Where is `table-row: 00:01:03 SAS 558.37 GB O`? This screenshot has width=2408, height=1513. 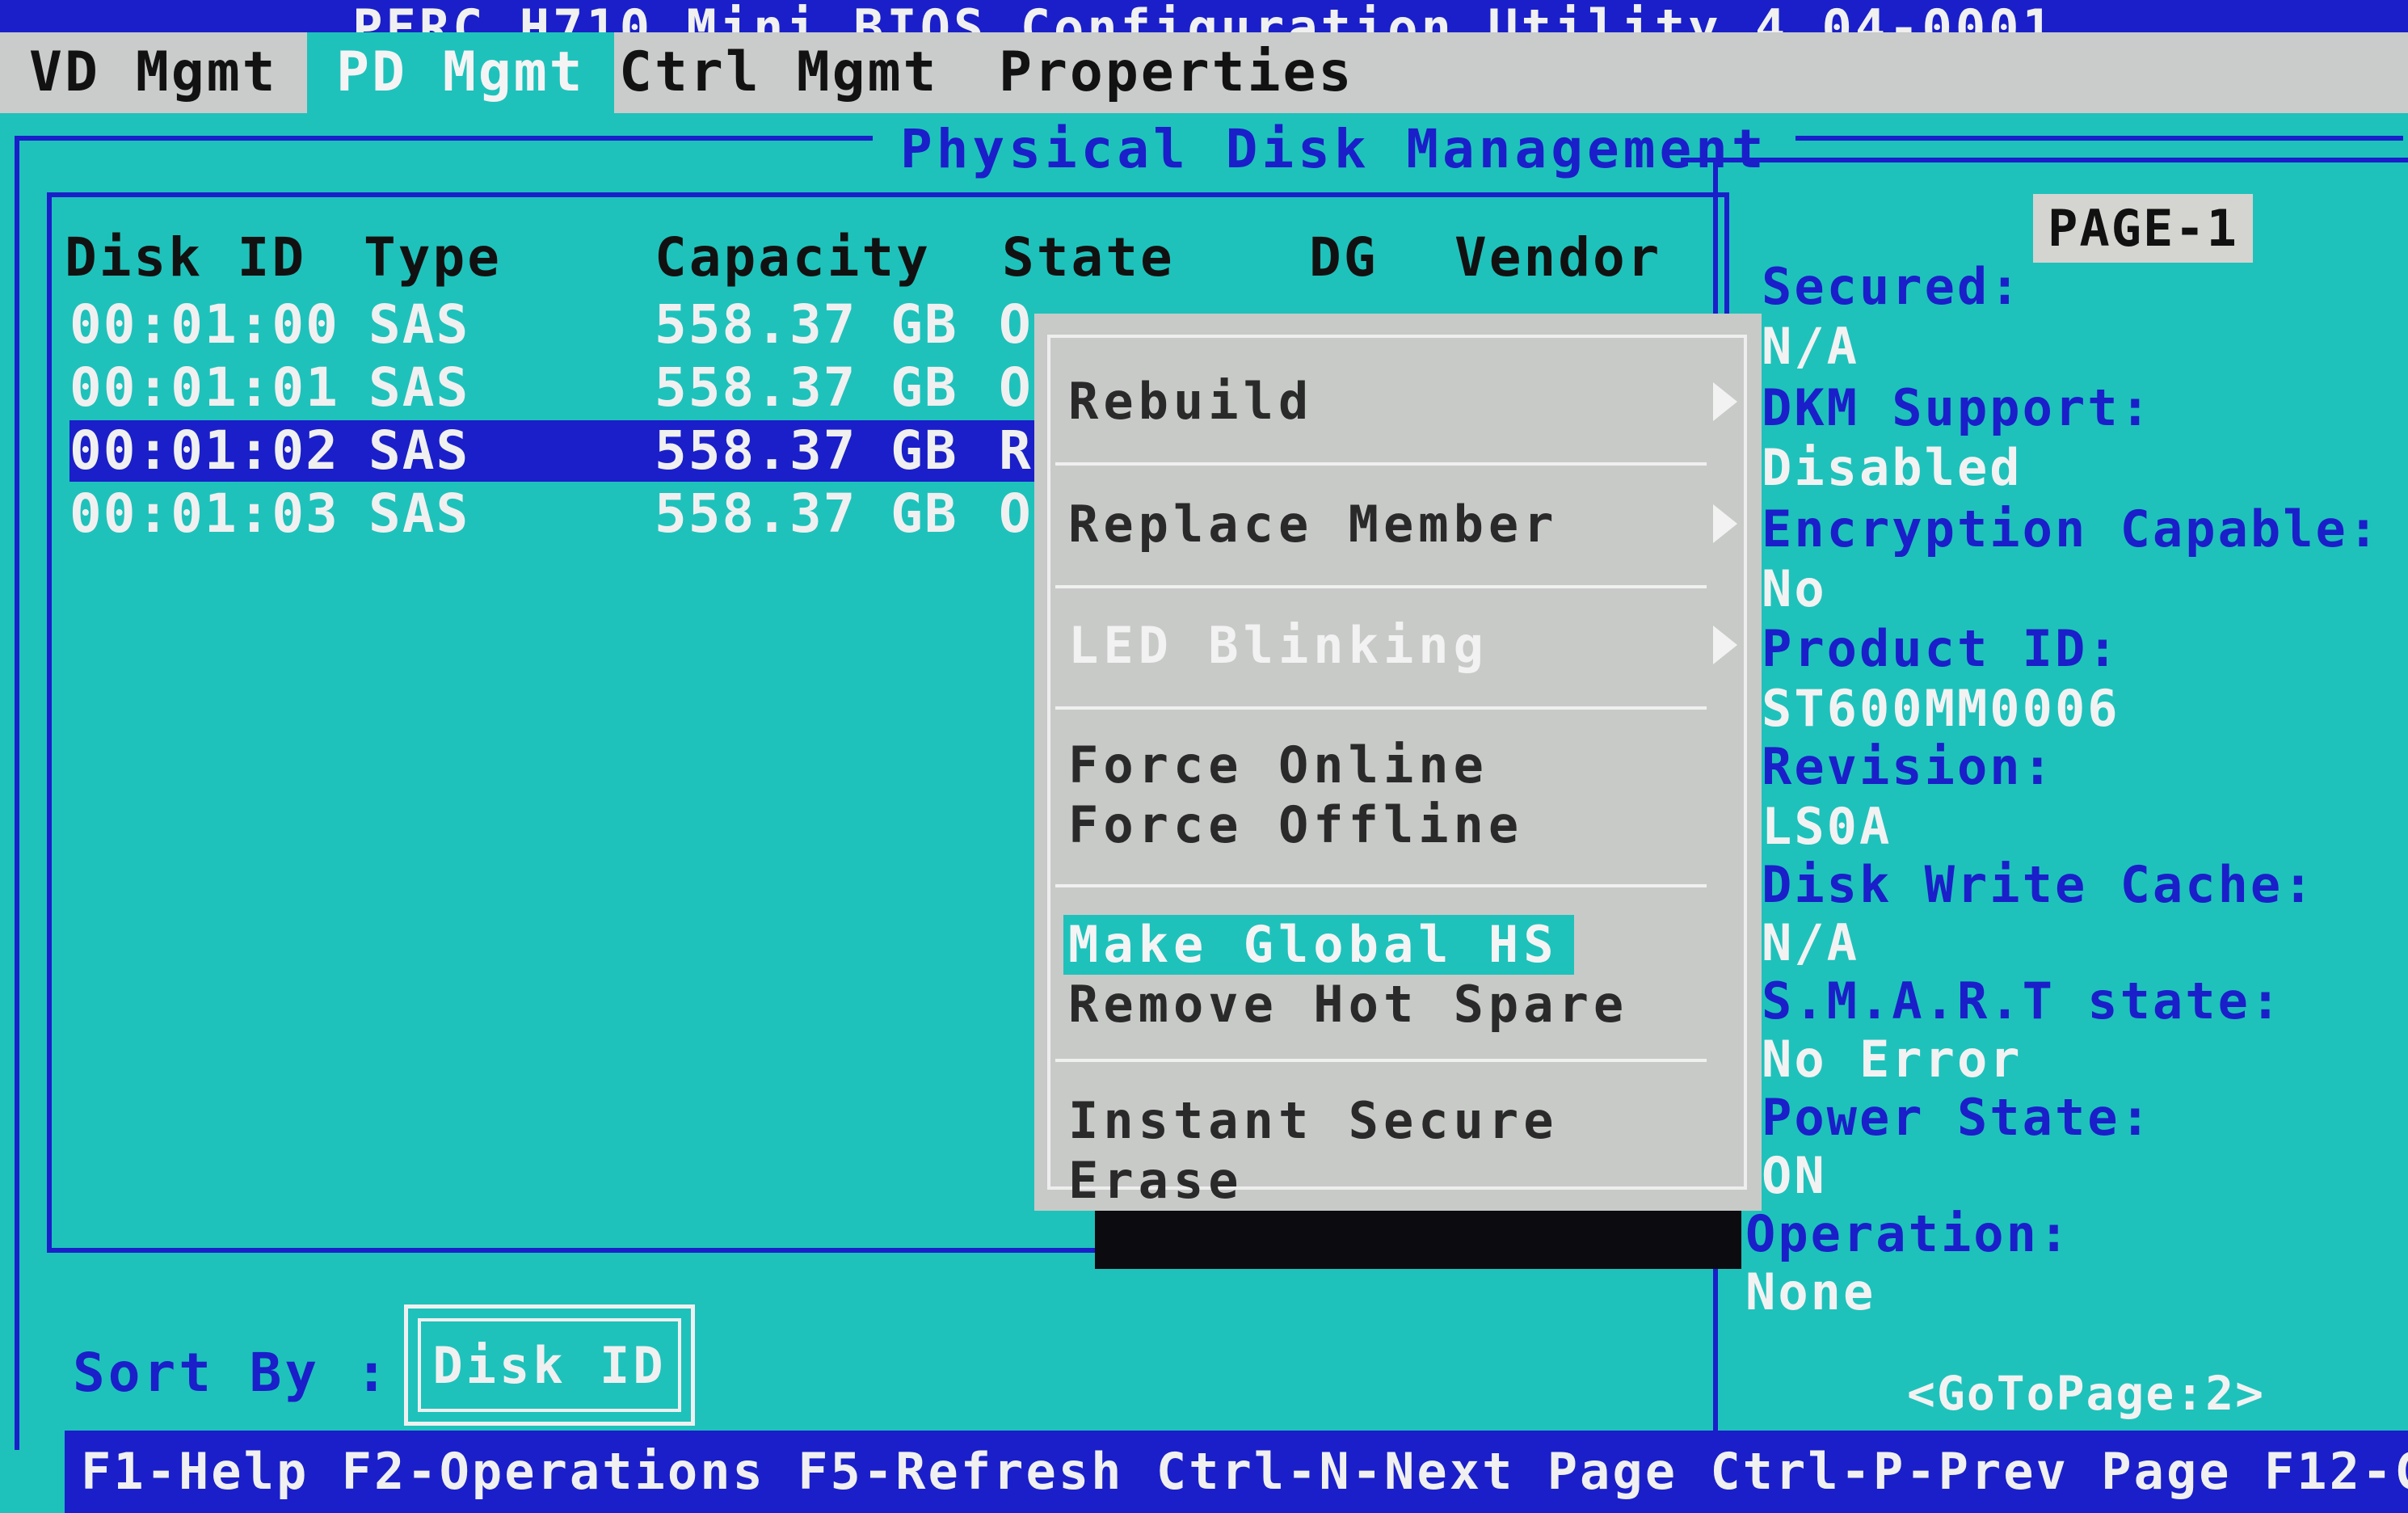 table-row: 00:01:03 SAS 558.37 GB O is located at coordinates (554, 514).